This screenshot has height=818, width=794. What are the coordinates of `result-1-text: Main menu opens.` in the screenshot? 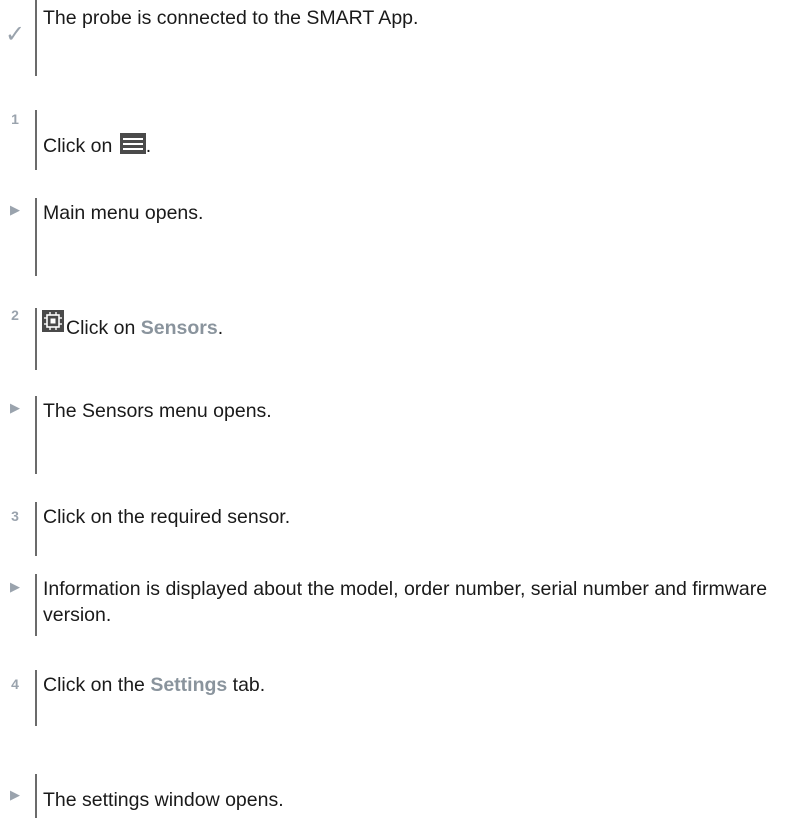 It's located at (123, 213).